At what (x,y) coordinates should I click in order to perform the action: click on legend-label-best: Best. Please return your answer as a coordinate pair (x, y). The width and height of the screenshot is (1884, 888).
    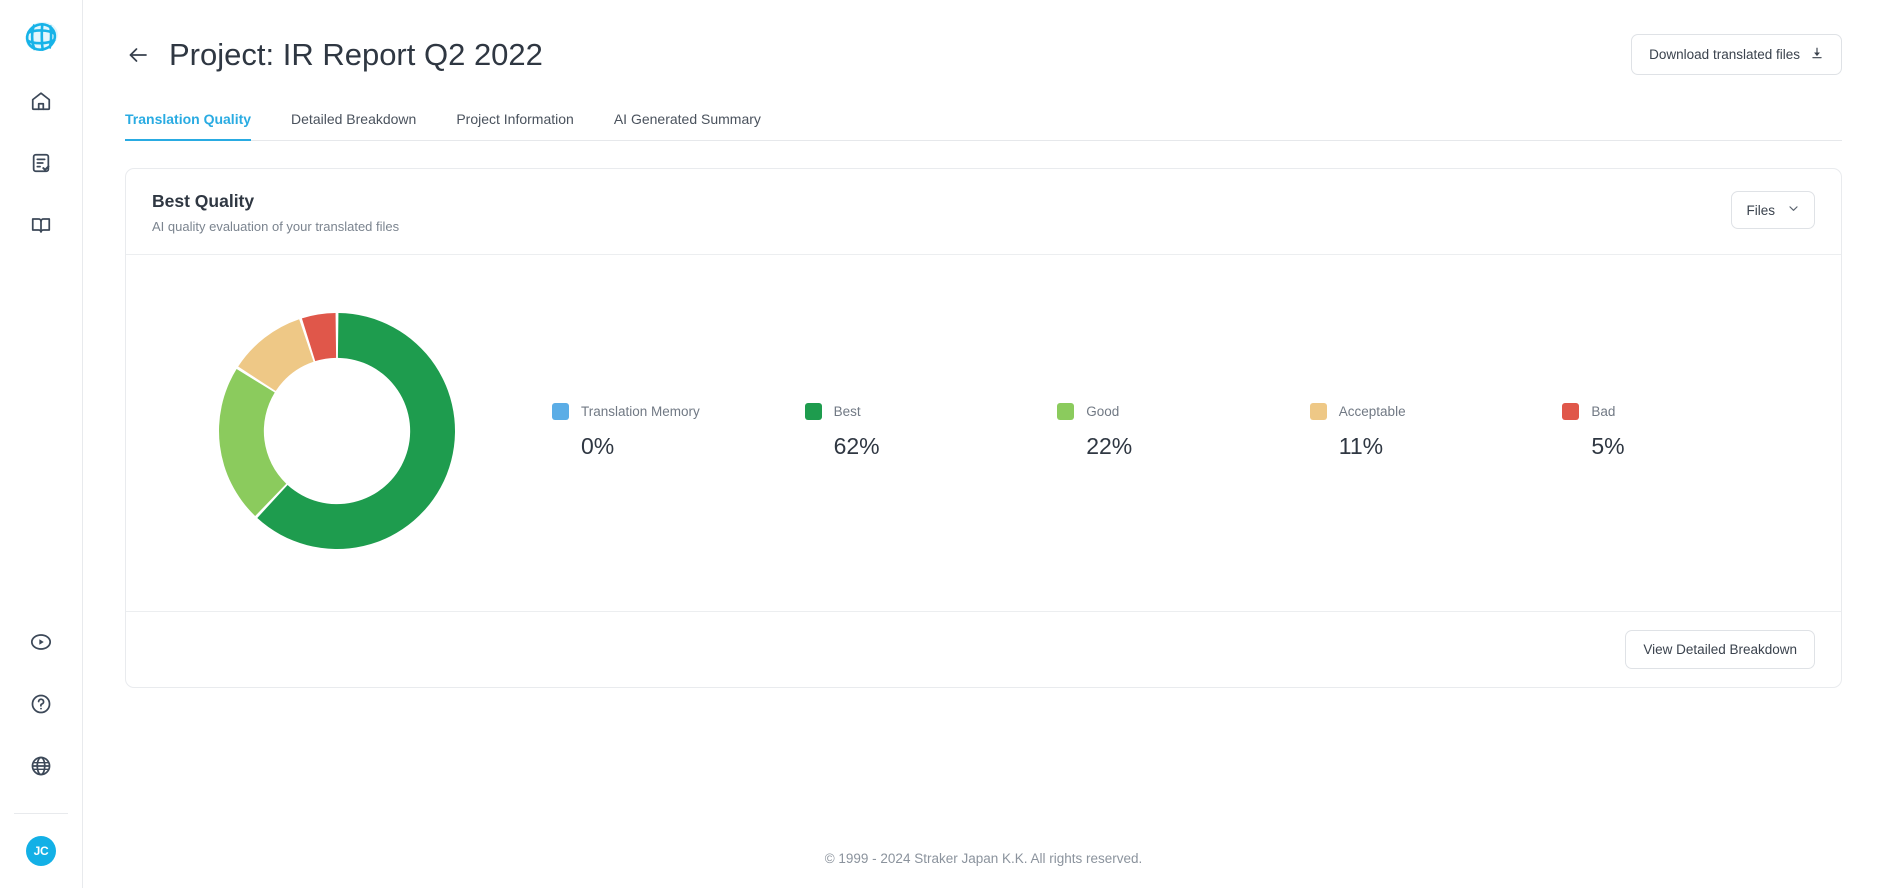
    Looking at the image, I should click on (847, 411).